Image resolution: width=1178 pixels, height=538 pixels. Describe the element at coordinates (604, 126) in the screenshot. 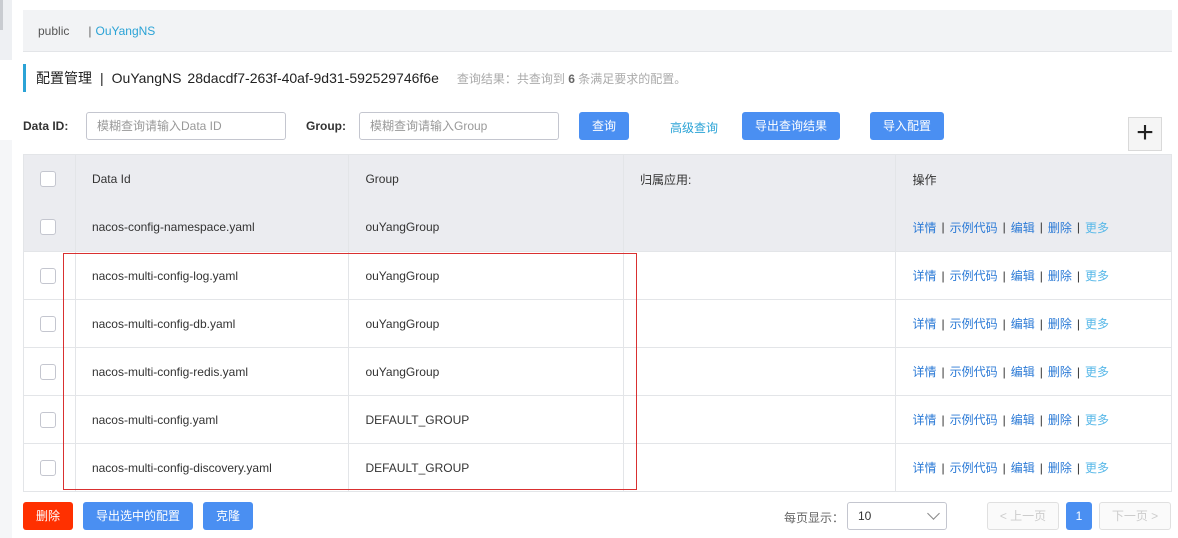

I see `query-button: 查询` at that location.